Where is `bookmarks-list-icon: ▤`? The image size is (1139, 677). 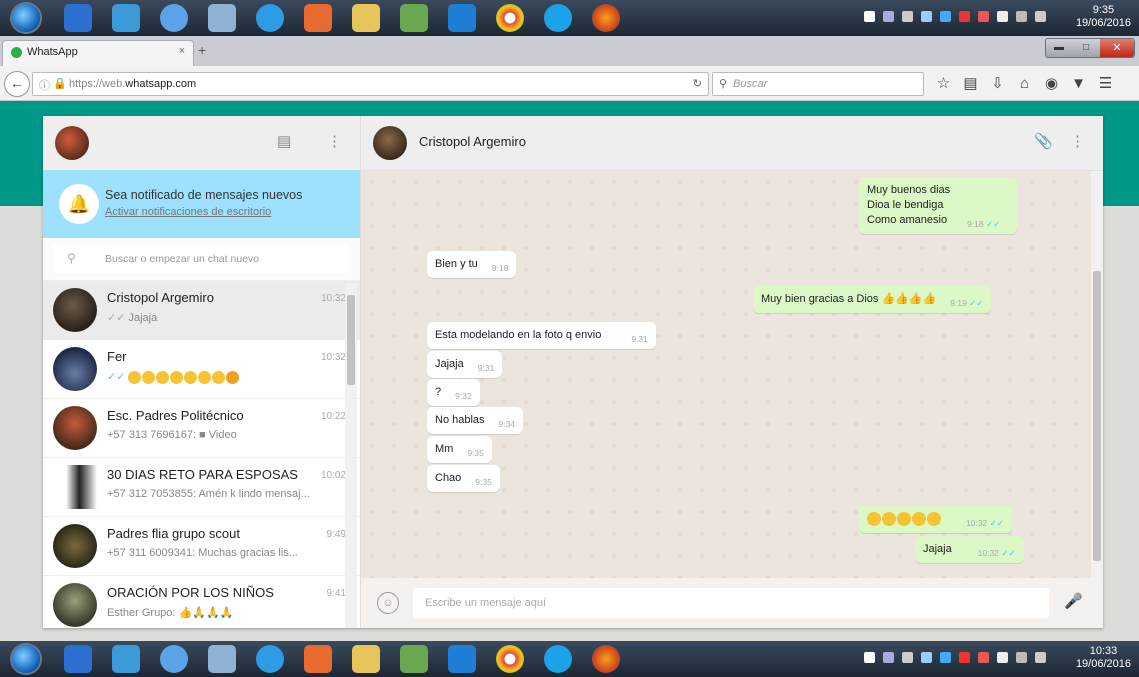
bookmarks-list-icon: ▤ is located at coordinates (970, 83).